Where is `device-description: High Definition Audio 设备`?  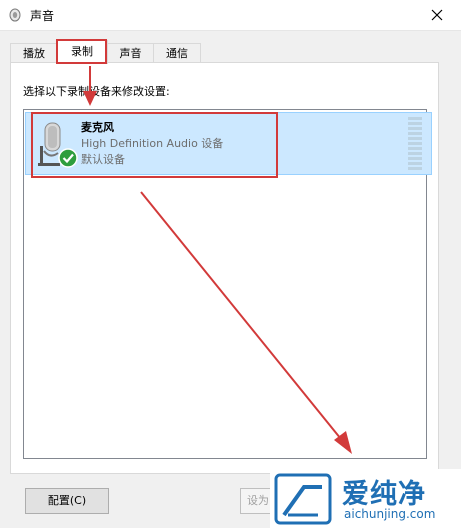
device-description: High Definition Audio 设备 is located at coordinates (152, 143).